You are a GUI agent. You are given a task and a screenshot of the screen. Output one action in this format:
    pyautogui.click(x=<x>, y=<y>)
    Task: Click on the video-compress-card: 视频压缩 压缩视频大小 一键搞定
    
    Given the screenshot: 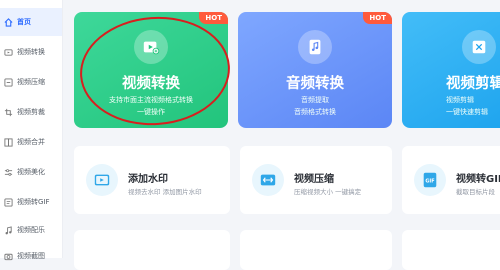 What is the action you would take?
    pyautogui.click(x=316, y=180)
    